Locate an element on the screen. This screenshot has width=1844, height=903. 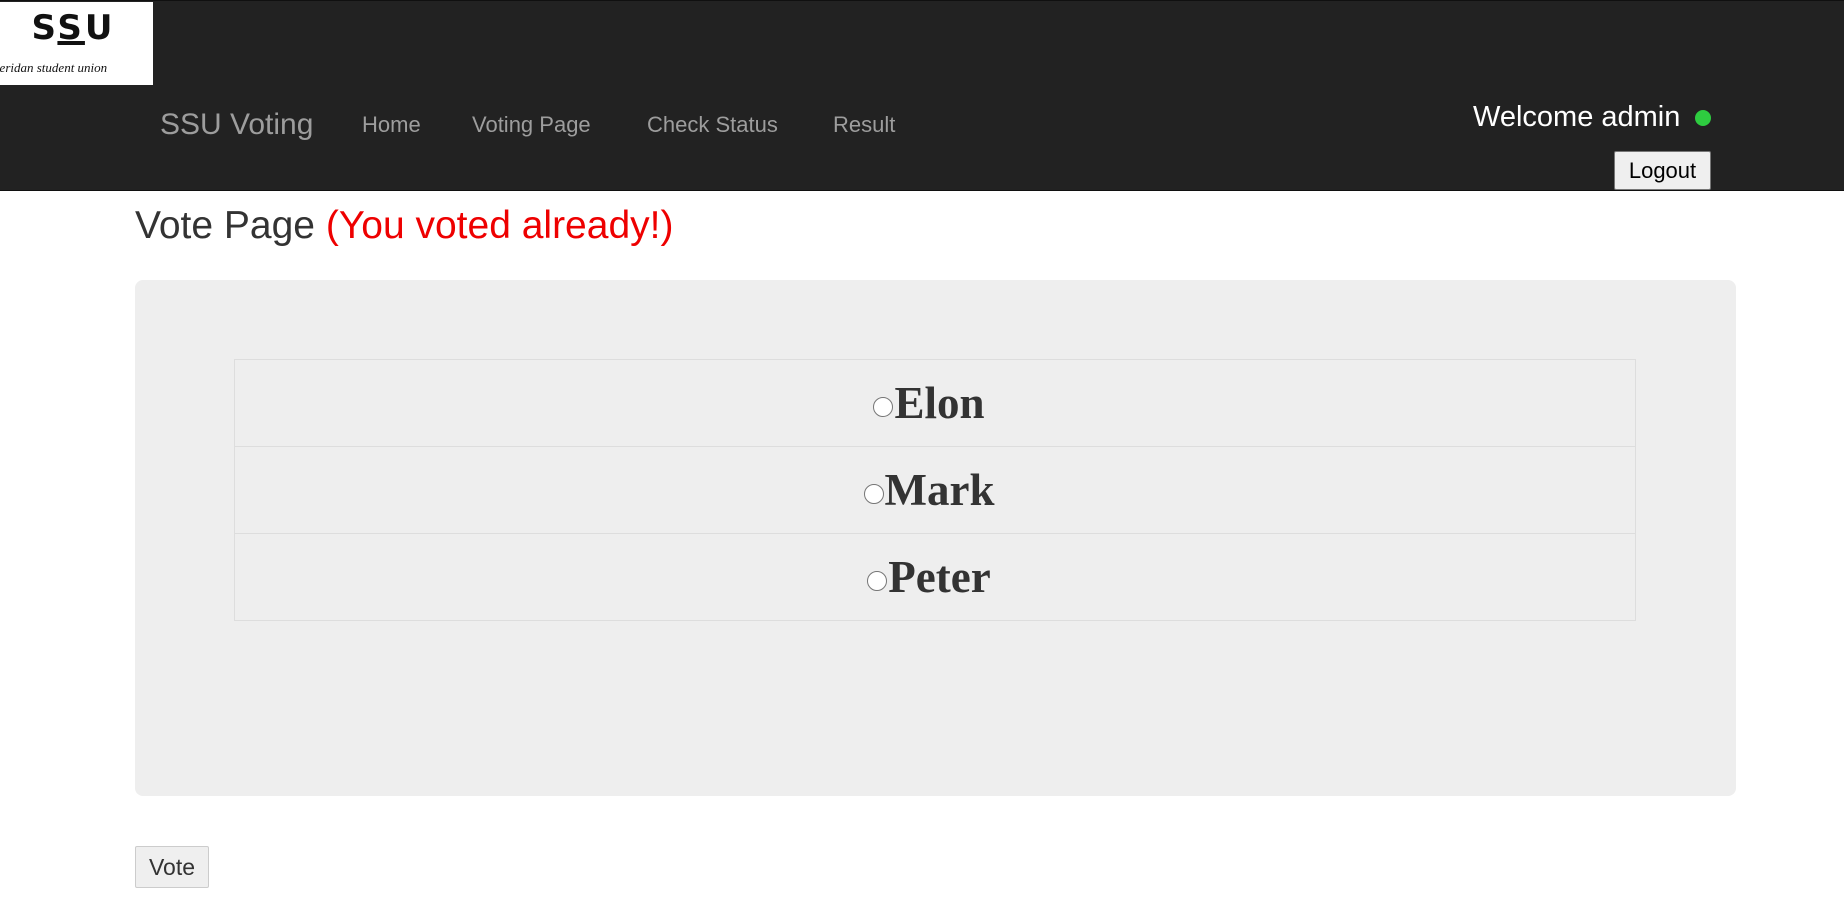
brand-link: SSU Voting is located at coordinates (236, 125).